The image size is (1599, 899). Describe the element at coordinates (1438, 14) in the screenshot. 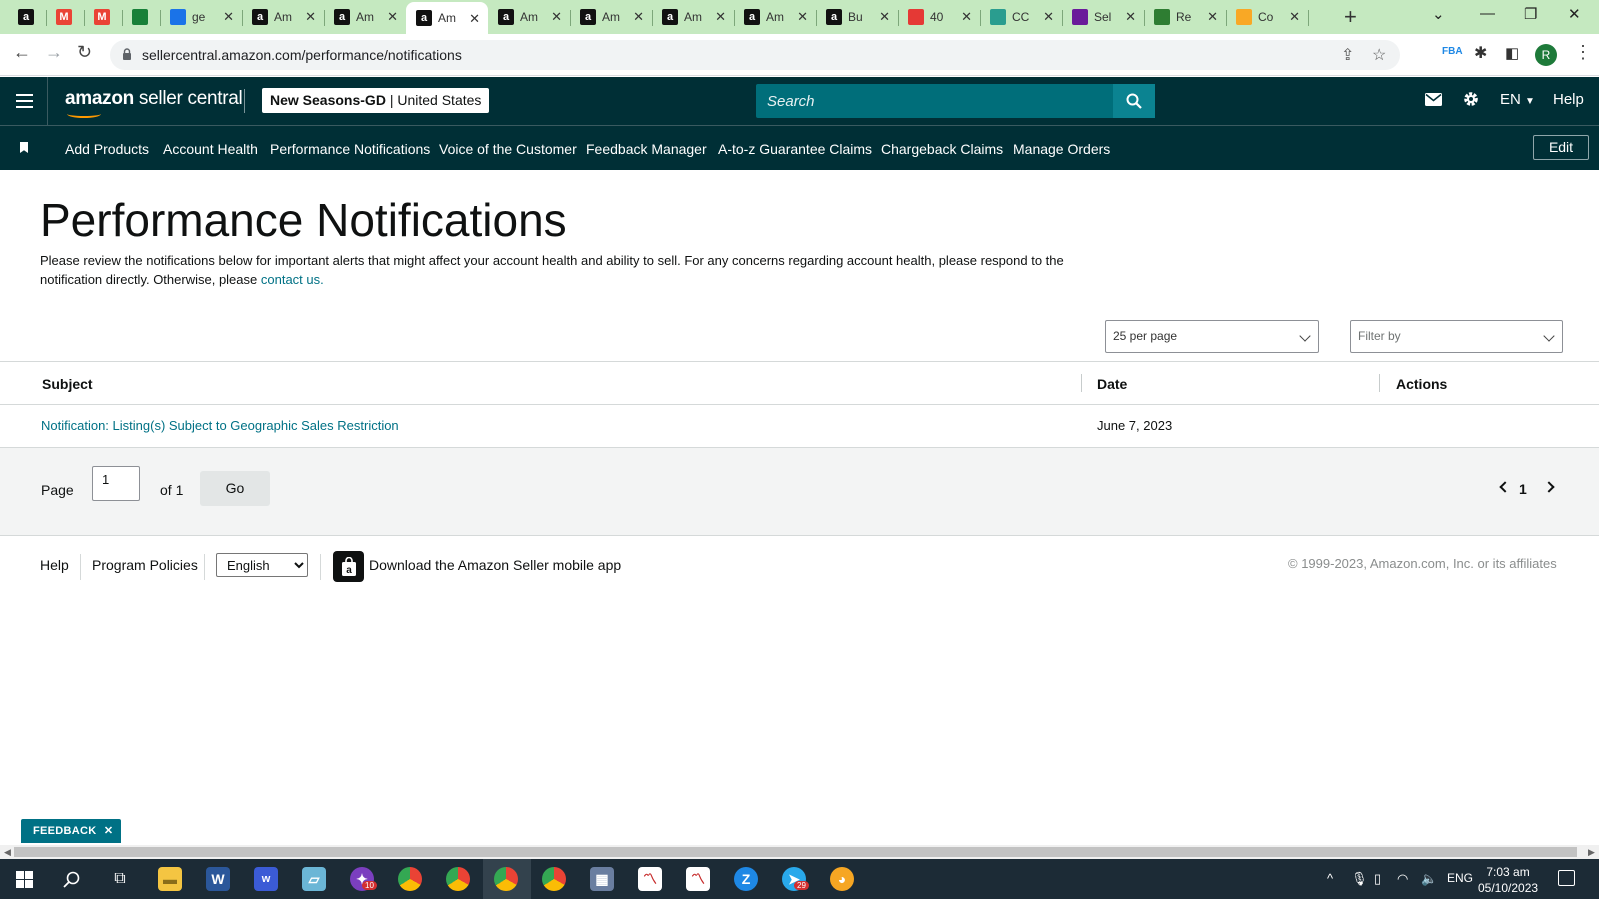

I see `tab-search-icon: ⌄` at that location.